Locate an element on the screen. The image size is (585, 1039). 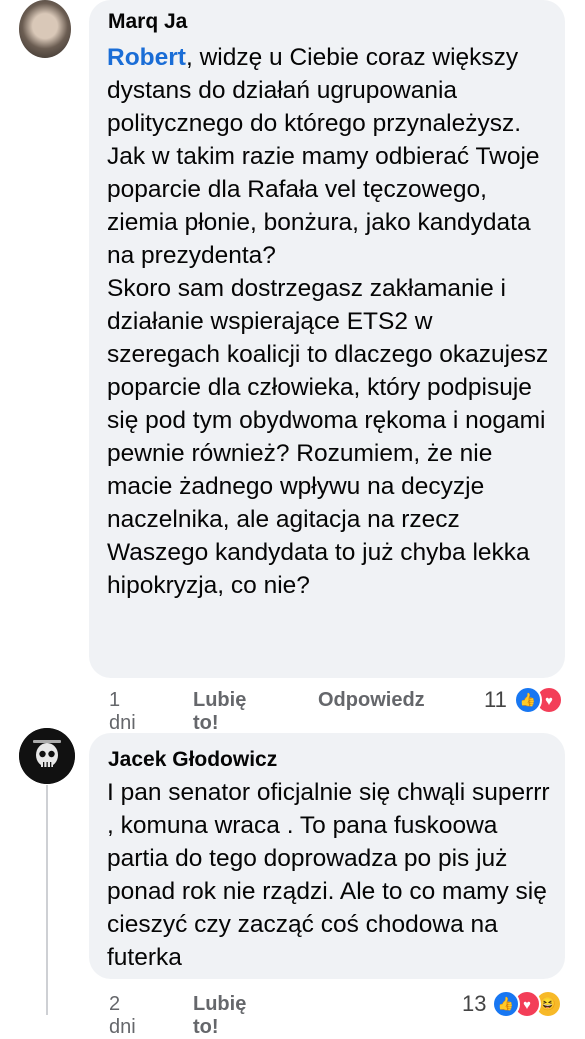
reaction-count: 11 is located at coordinates (495, 700).